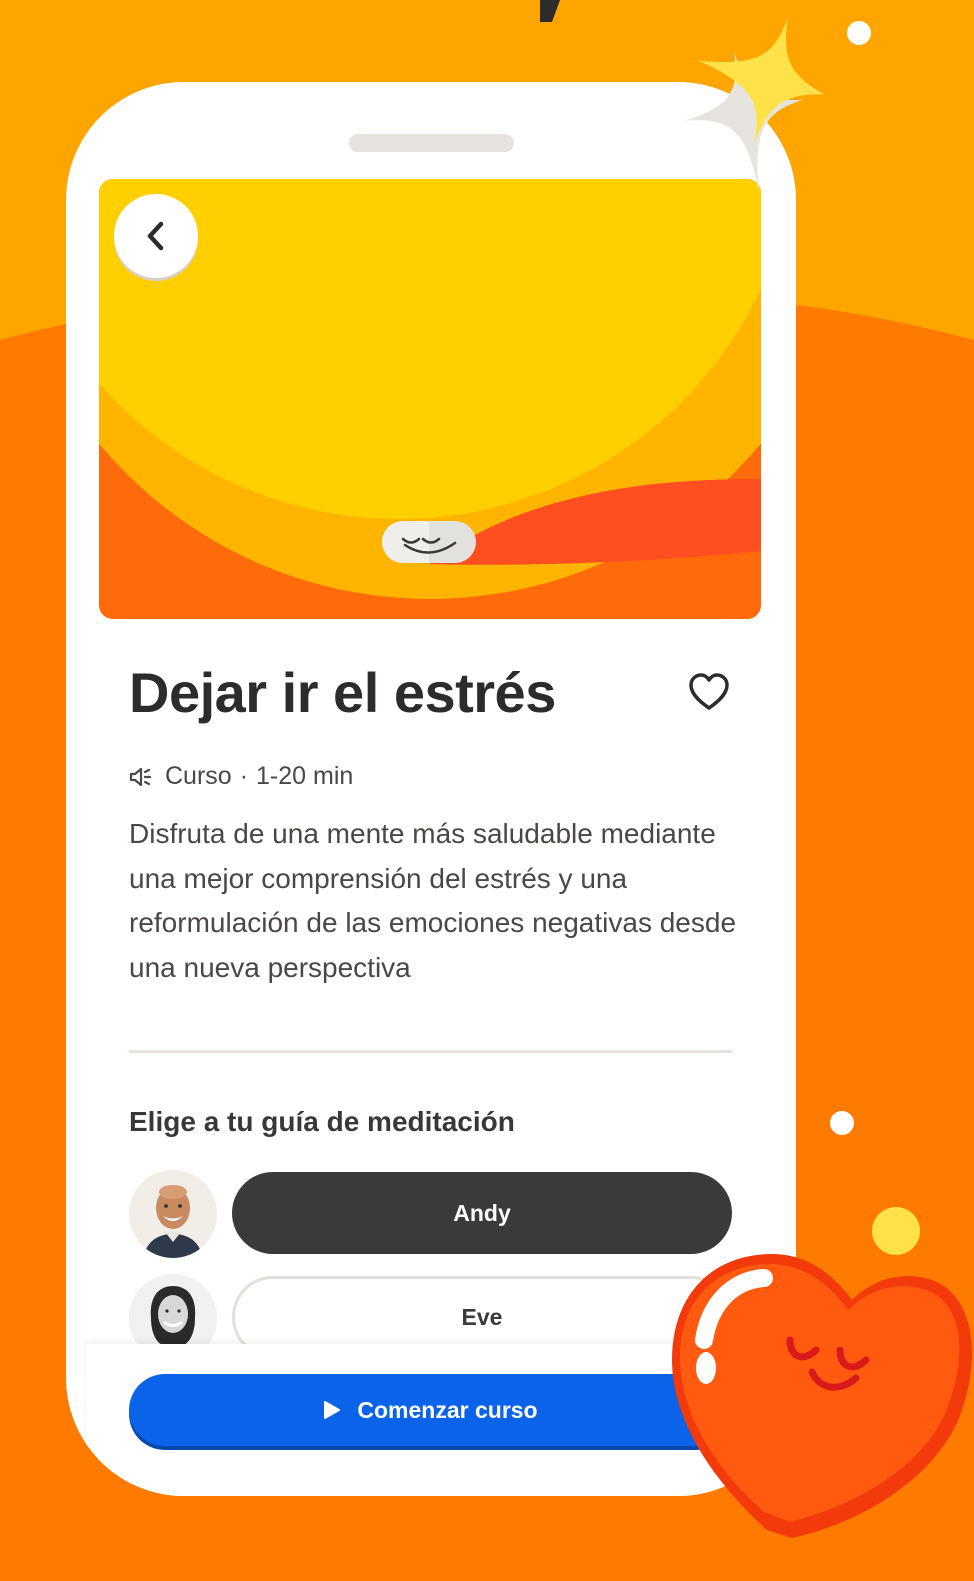 This screenshot has height=1581, width=974. Describe the element at coordinates (322, 1121) in the screenshot. I see `guide-section-title: Elige a tu guía de meditación` at that location.